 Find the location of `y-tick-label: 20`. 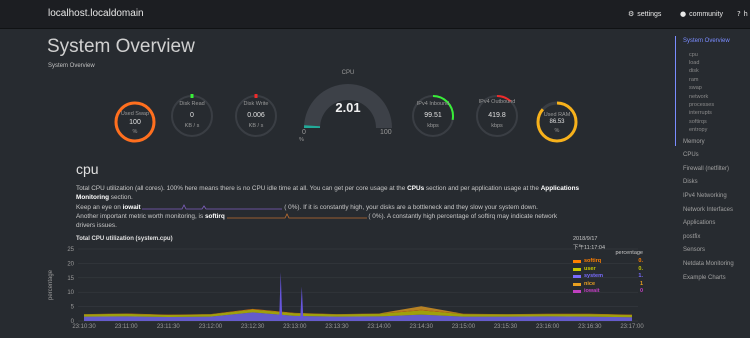

y-tick-label: 20 is located at coordinates (70, 264).